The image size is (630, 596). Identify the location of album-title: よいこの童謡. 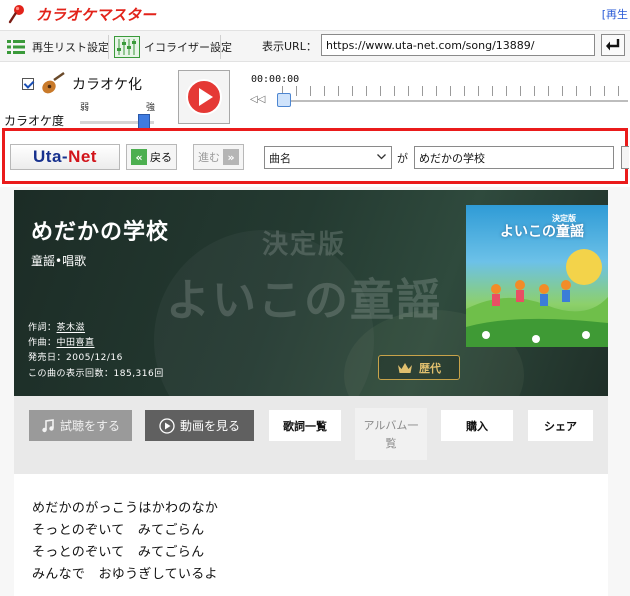
(542, 232).